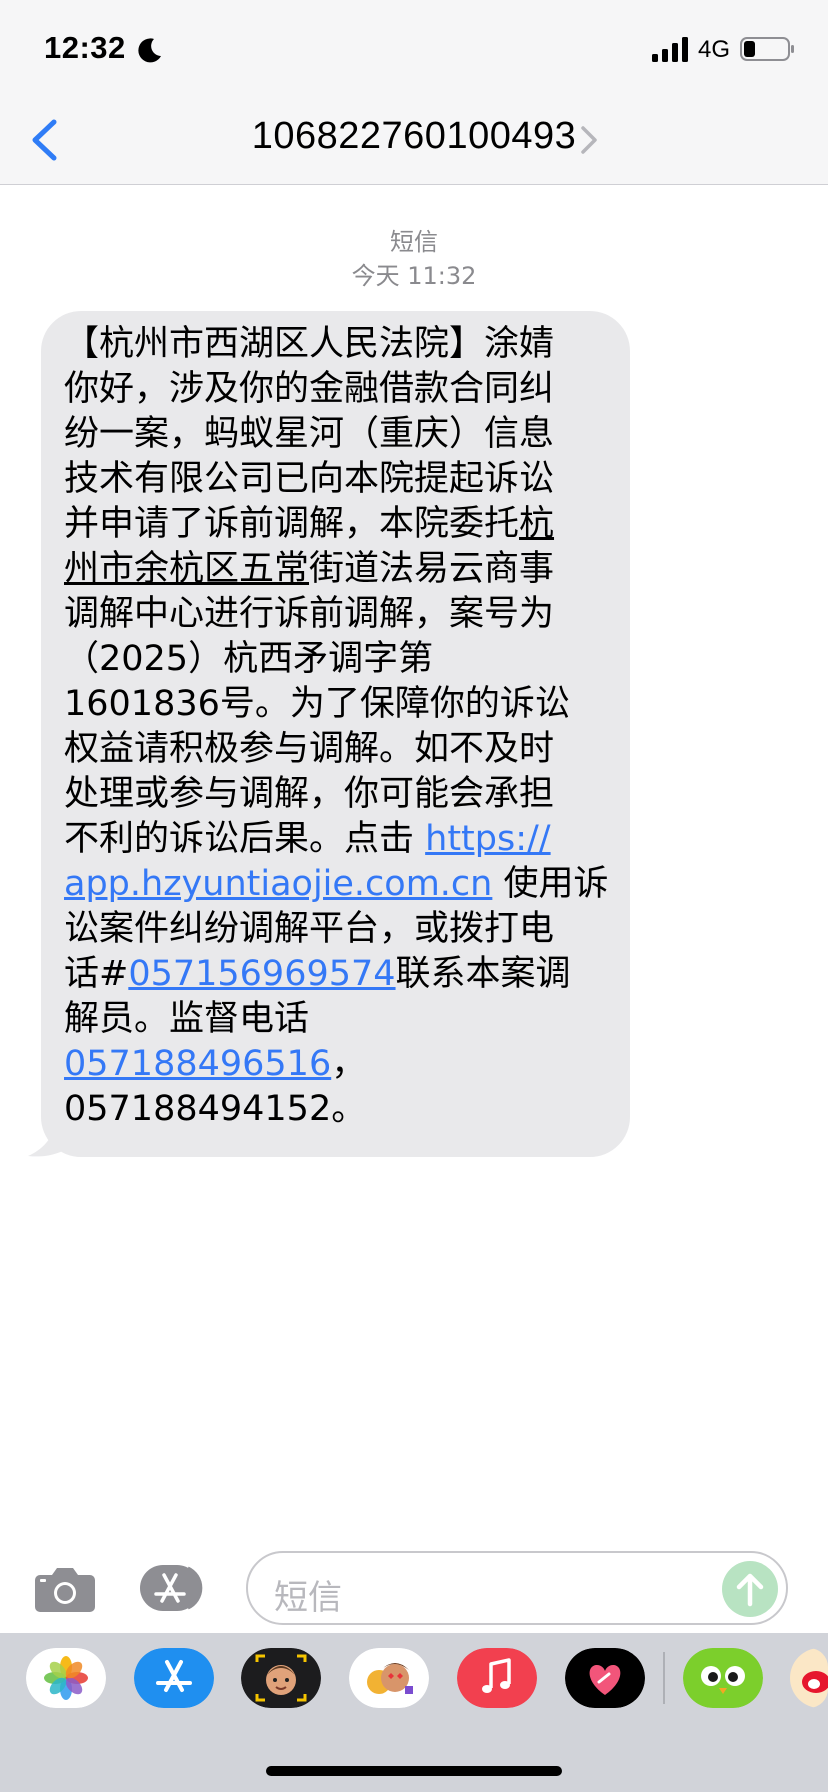 The image size is (828, 1792). Describe the element at coordinates (65, 1589) in the screenshot. I see `camera-icon` at that location.